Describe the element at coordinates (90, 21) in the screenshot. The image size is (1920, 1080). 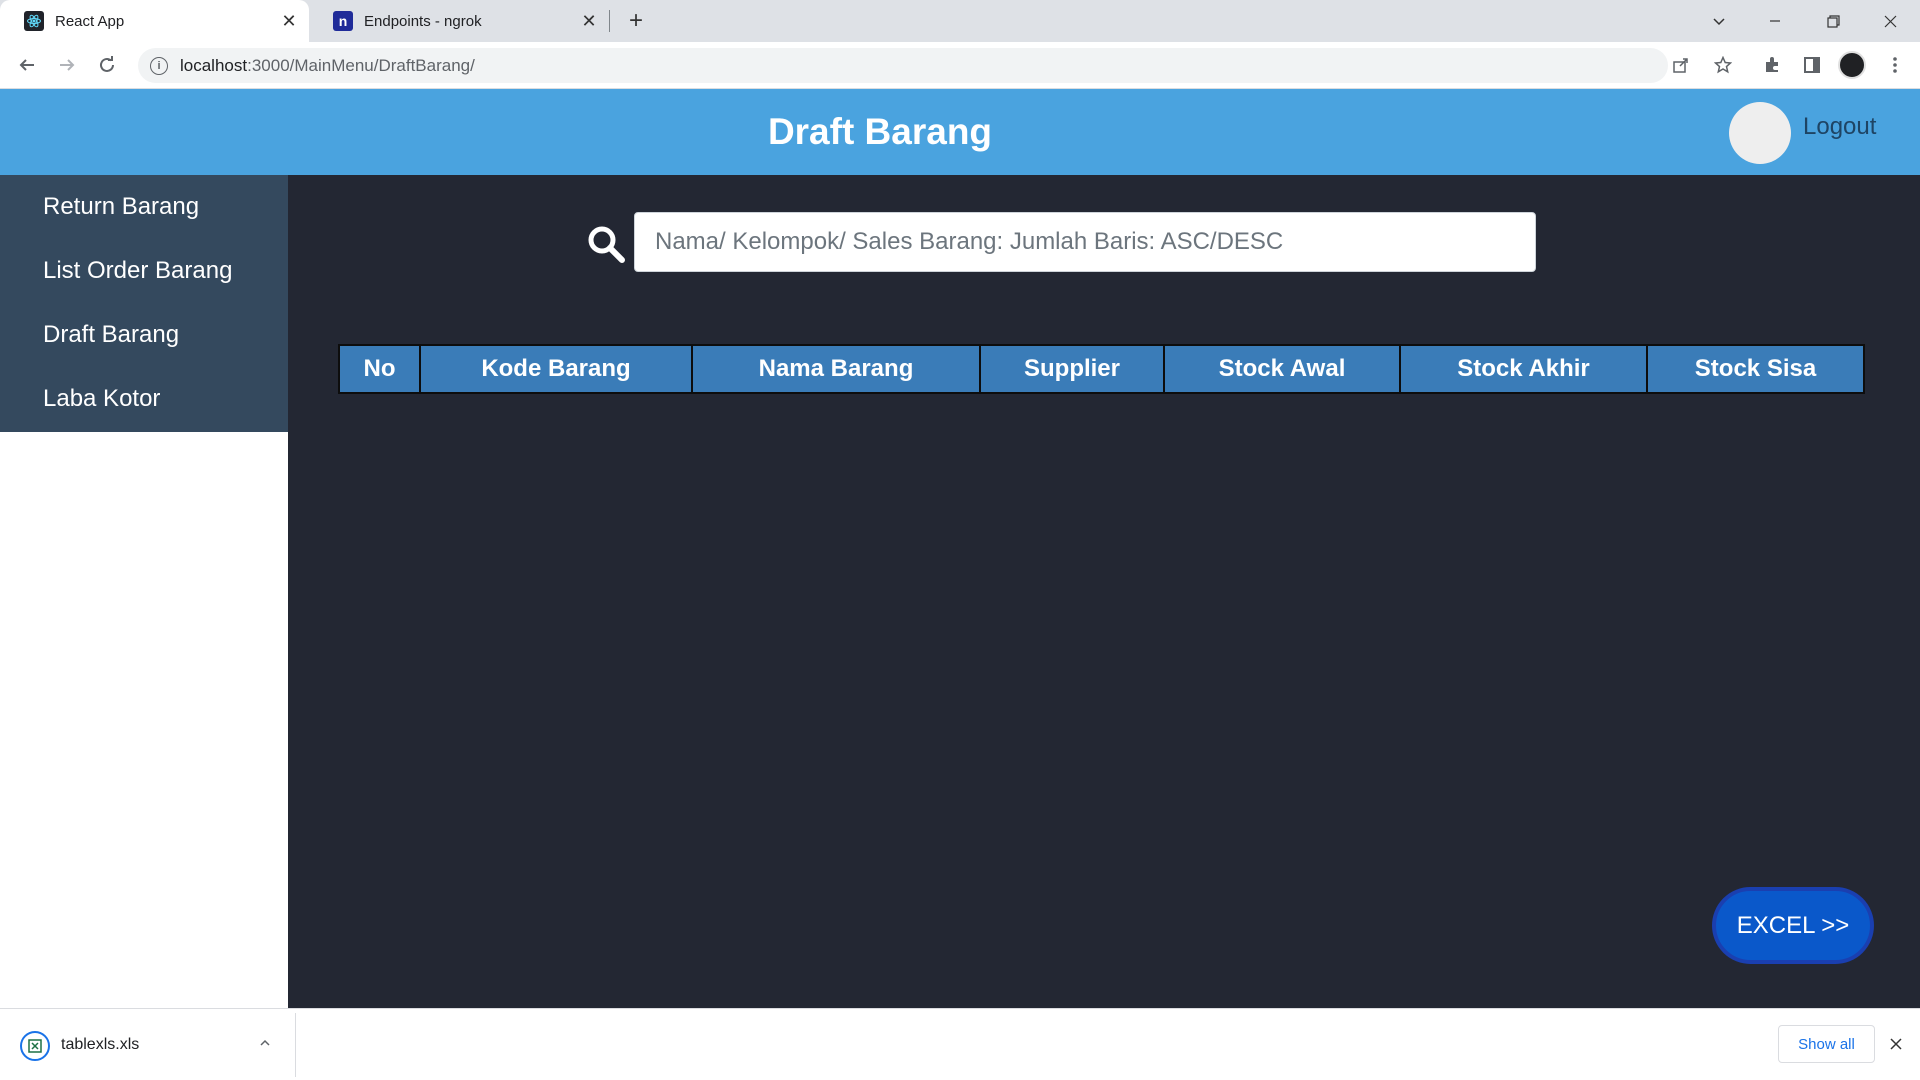
I see `tab-title: React App` at that location.